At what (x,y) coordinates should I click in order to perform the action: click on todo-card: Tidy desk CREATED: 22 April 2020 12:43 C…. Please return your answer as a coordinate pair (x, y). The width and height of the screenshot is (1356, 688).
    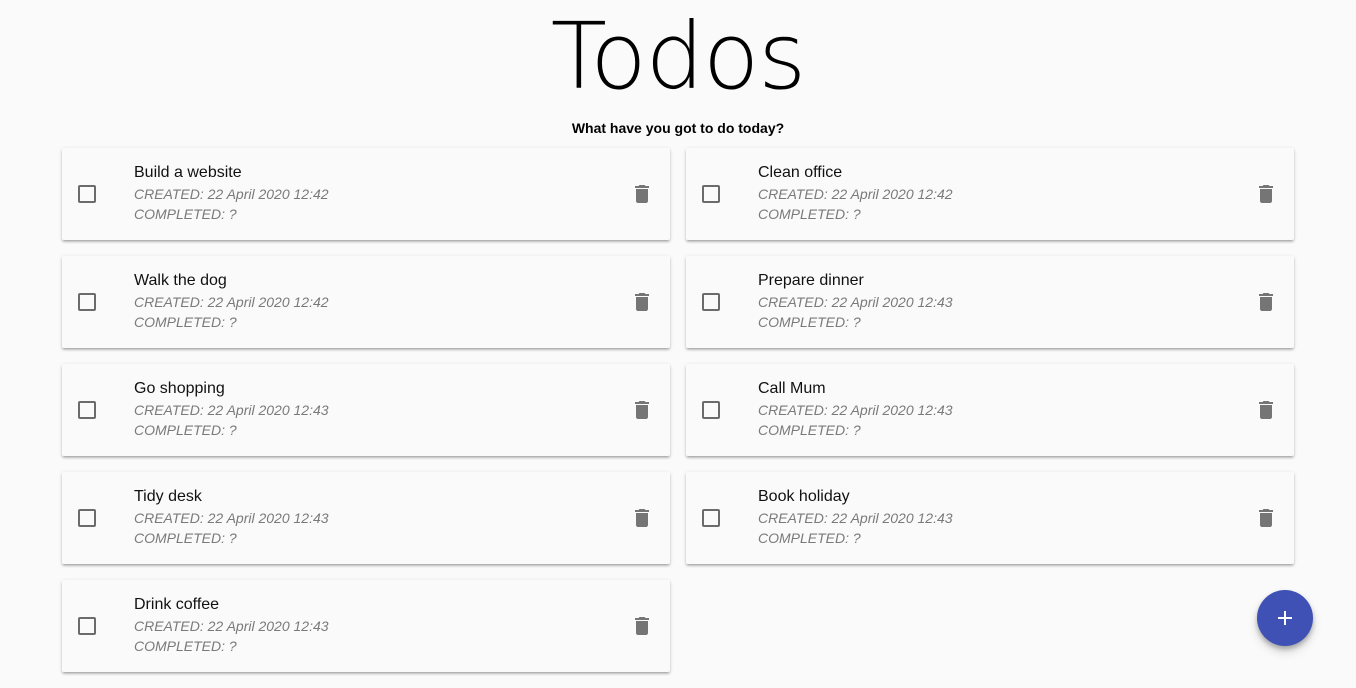
    Looking at the image, I should click on (366, 518).